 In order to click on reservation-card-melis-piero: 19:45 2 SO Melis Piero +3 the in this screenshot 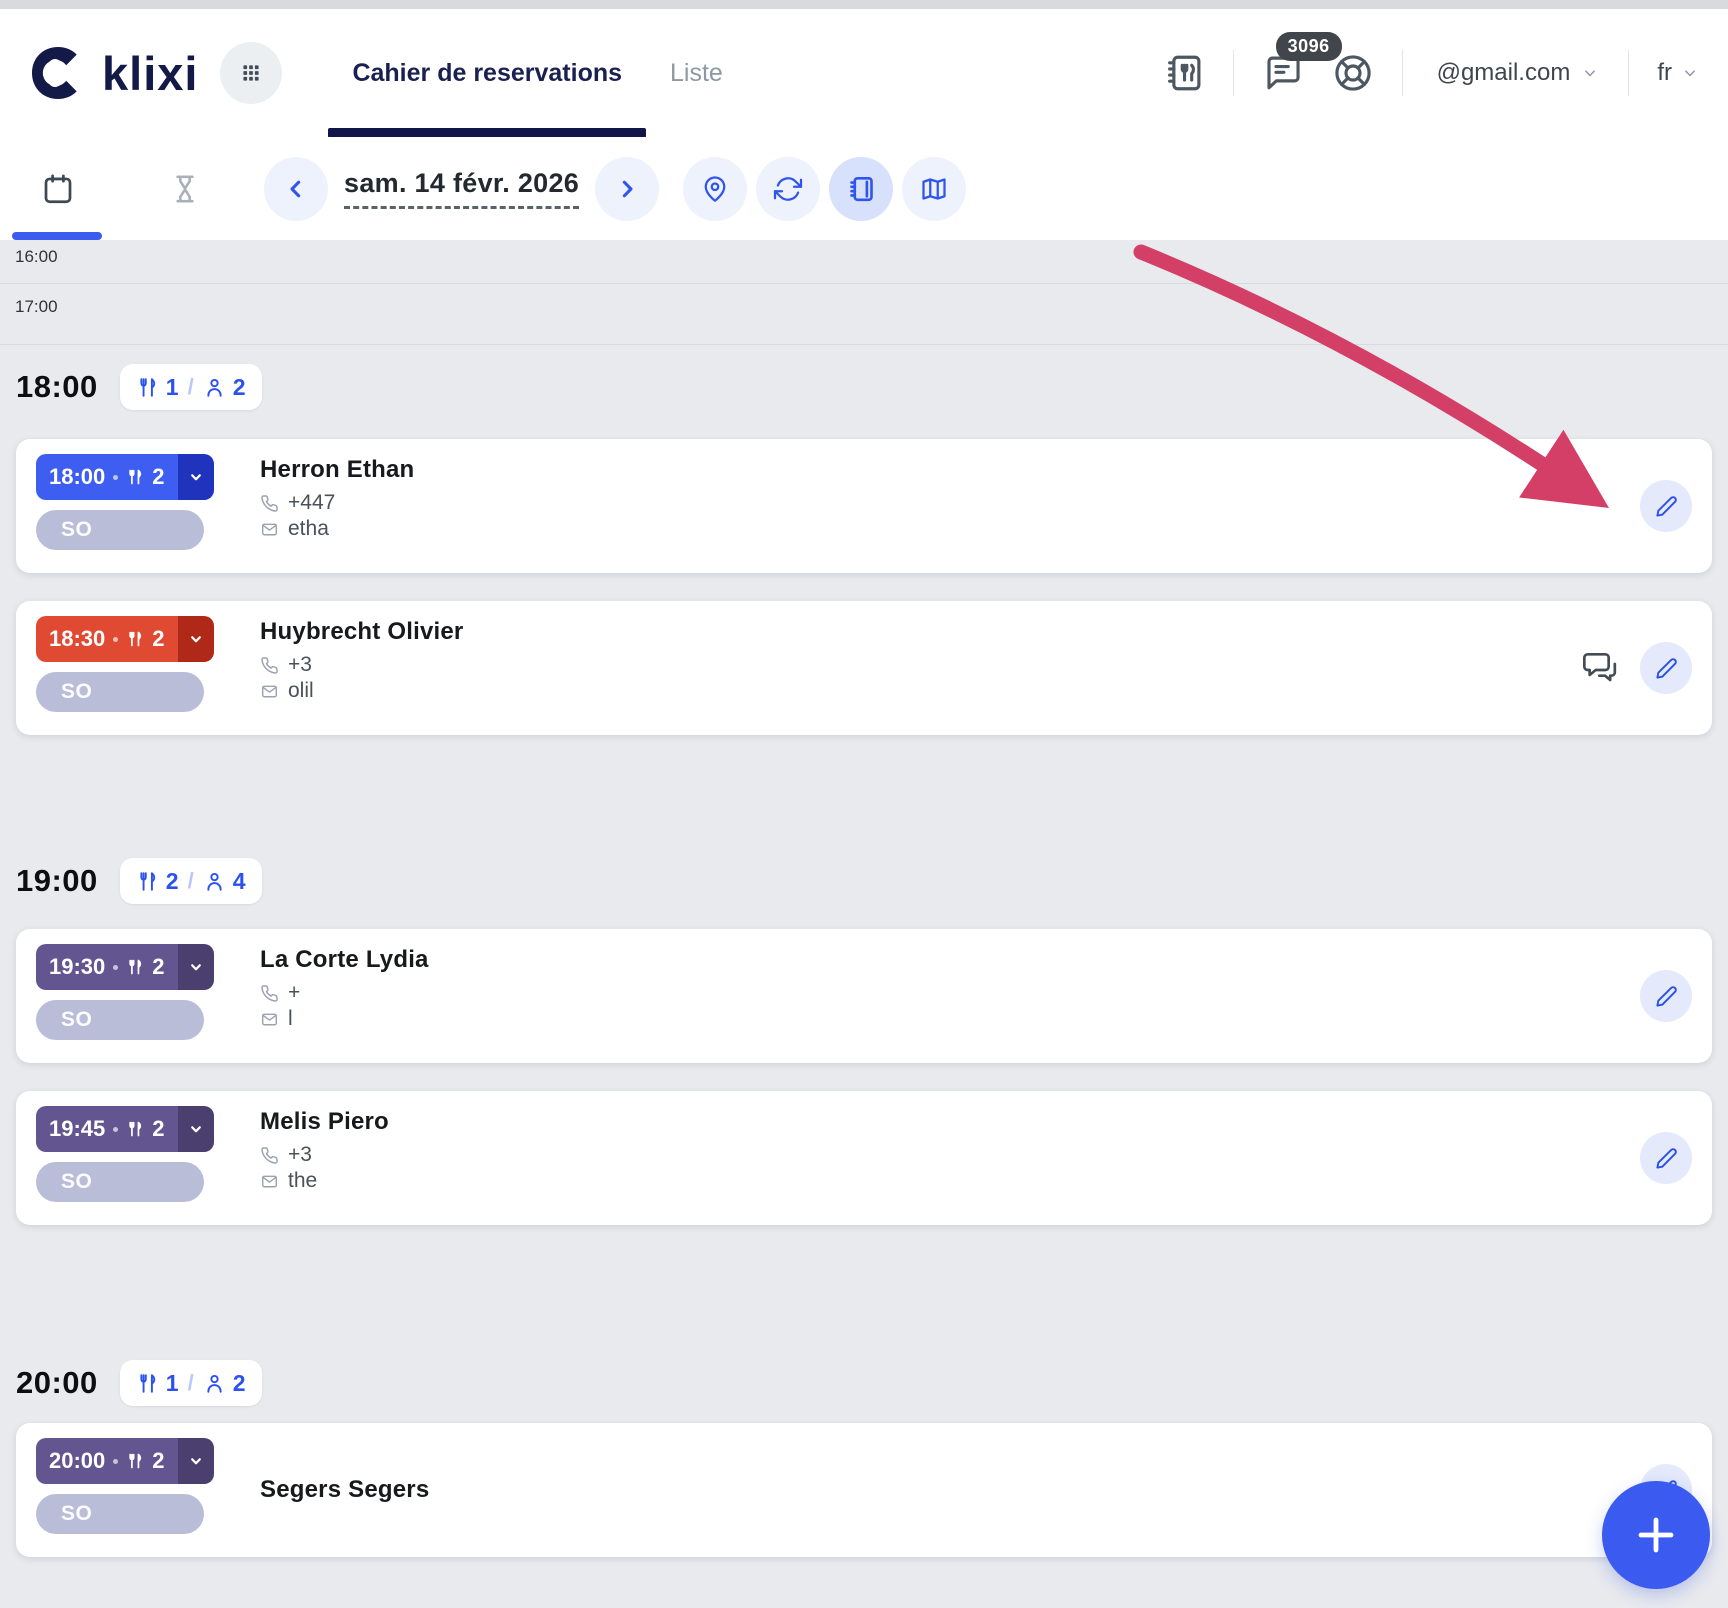, I will do `click(864, 1158)`.